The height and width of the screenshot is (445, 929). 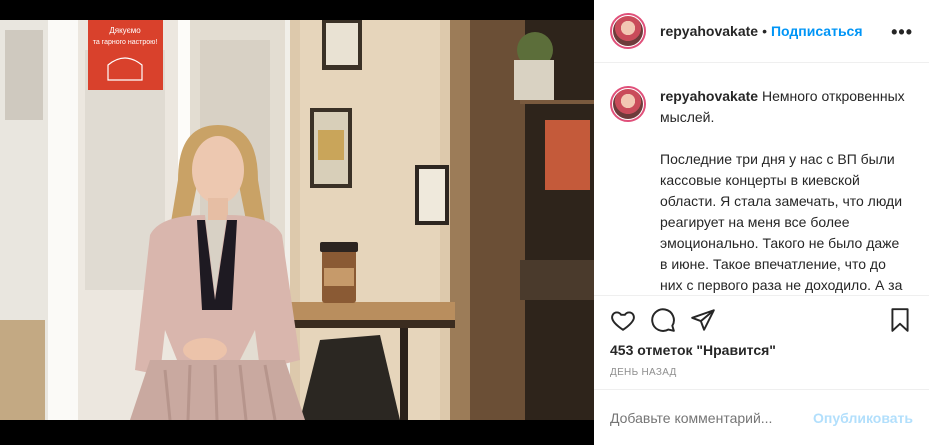 I want to click on sign-text-line1: Дякуємо, so click(x=125, y=30).